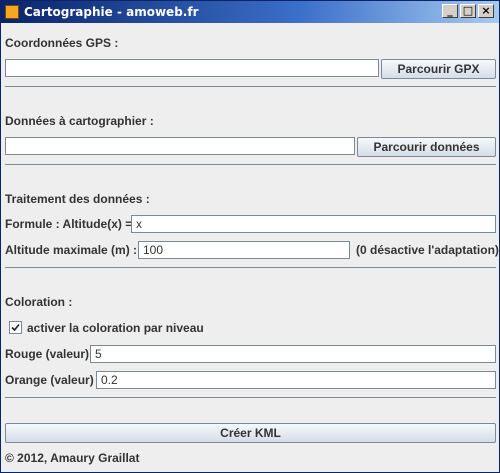 This screenshot has width=500, height=473. What do you see at coordinates (115, 328) in the screenshot?
I see `coloration-checkbox-label: activer la coloration par niveau` at bounding box center [115, 328].